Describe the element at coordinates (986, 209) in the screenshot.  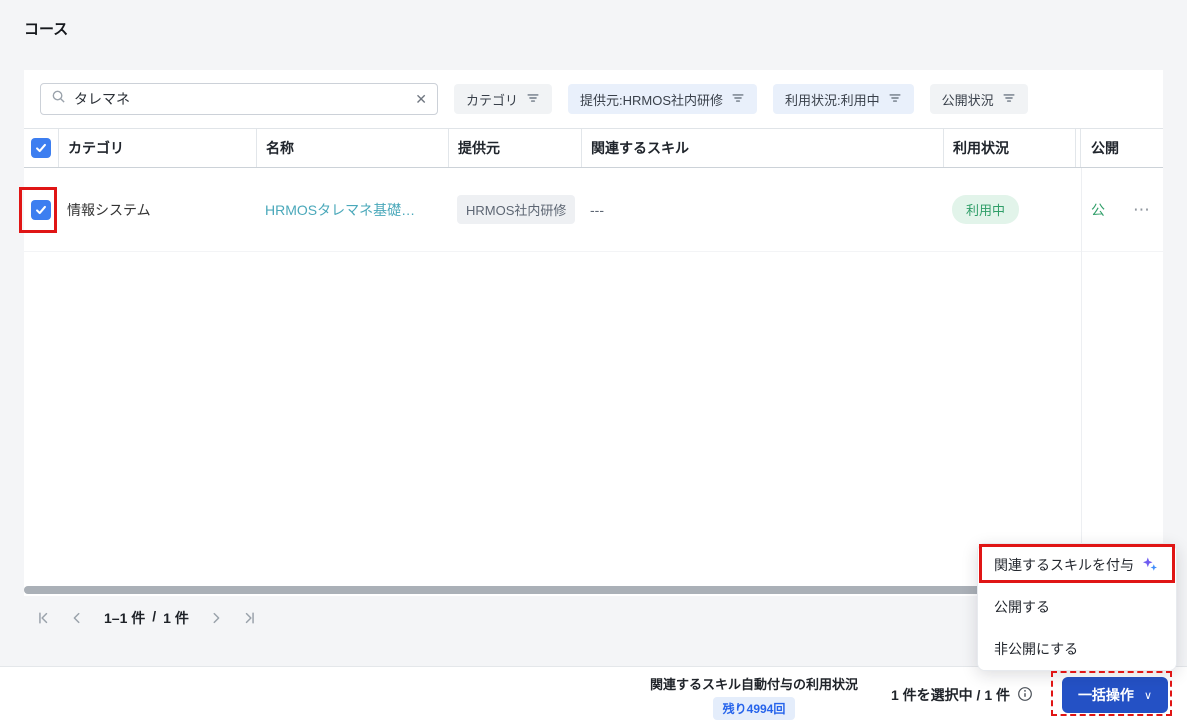
I see `usage-status-badge: 利用中` at that location.